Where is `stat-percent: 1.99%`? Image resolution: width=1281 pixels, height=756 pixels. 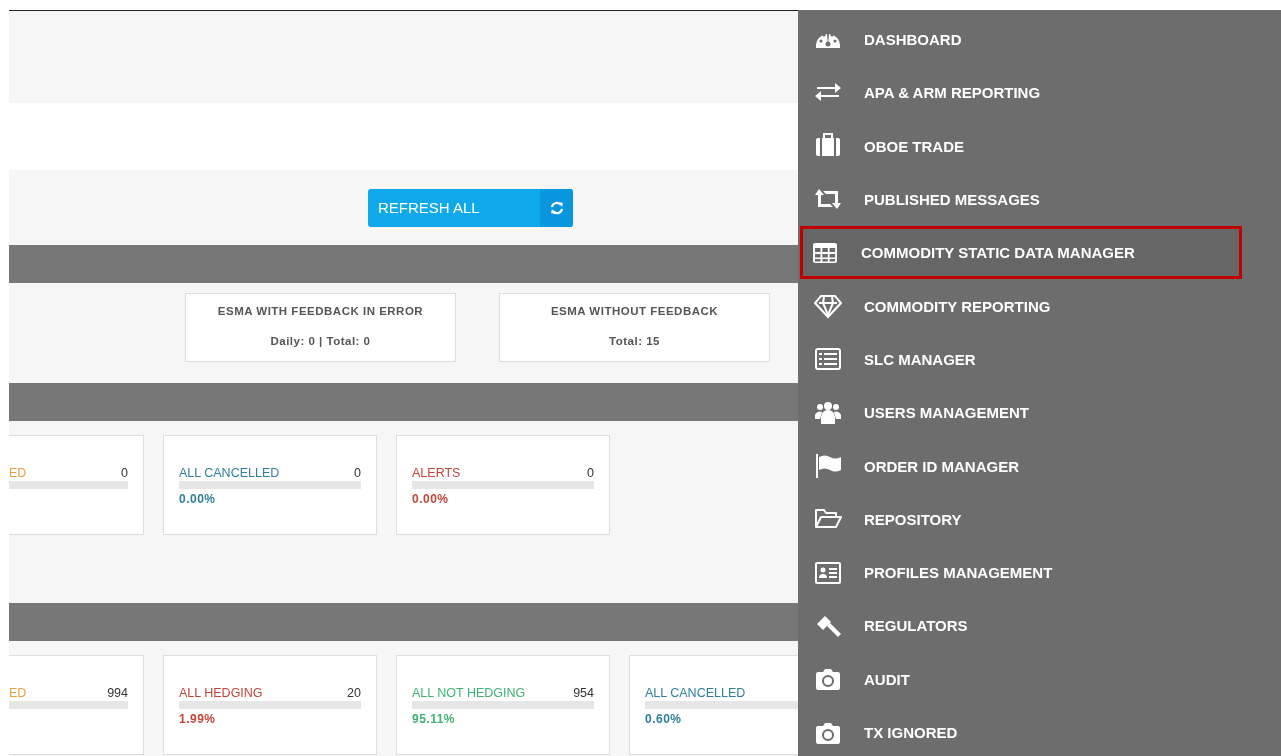
stat-percent: 1.99% is located at coordinates (198, 719).